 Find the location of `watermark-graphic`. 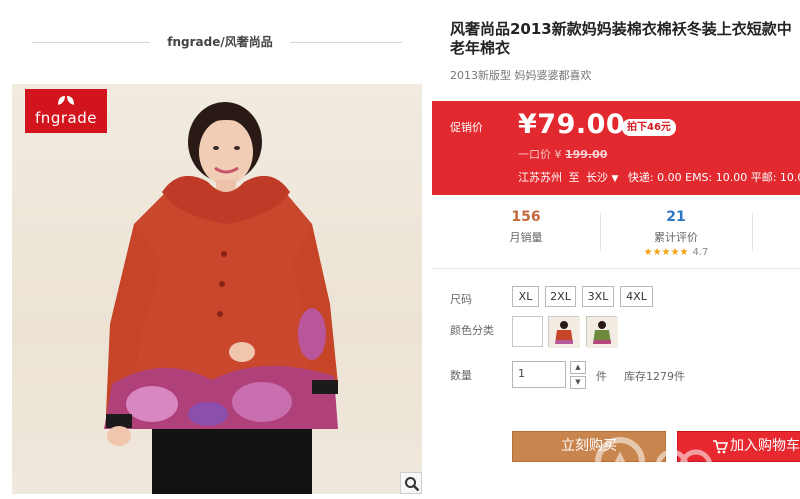

watermark-graphic is located at coordinates (654, 462).